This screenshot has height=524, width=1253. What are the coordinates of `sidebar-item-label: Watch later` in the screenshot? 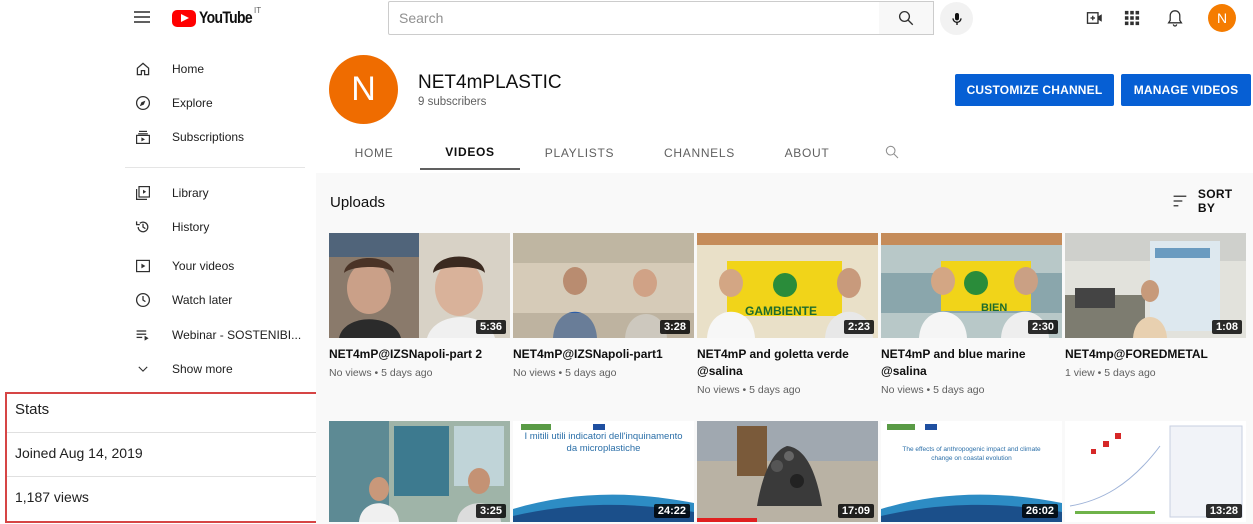 It's located at (202, 300).